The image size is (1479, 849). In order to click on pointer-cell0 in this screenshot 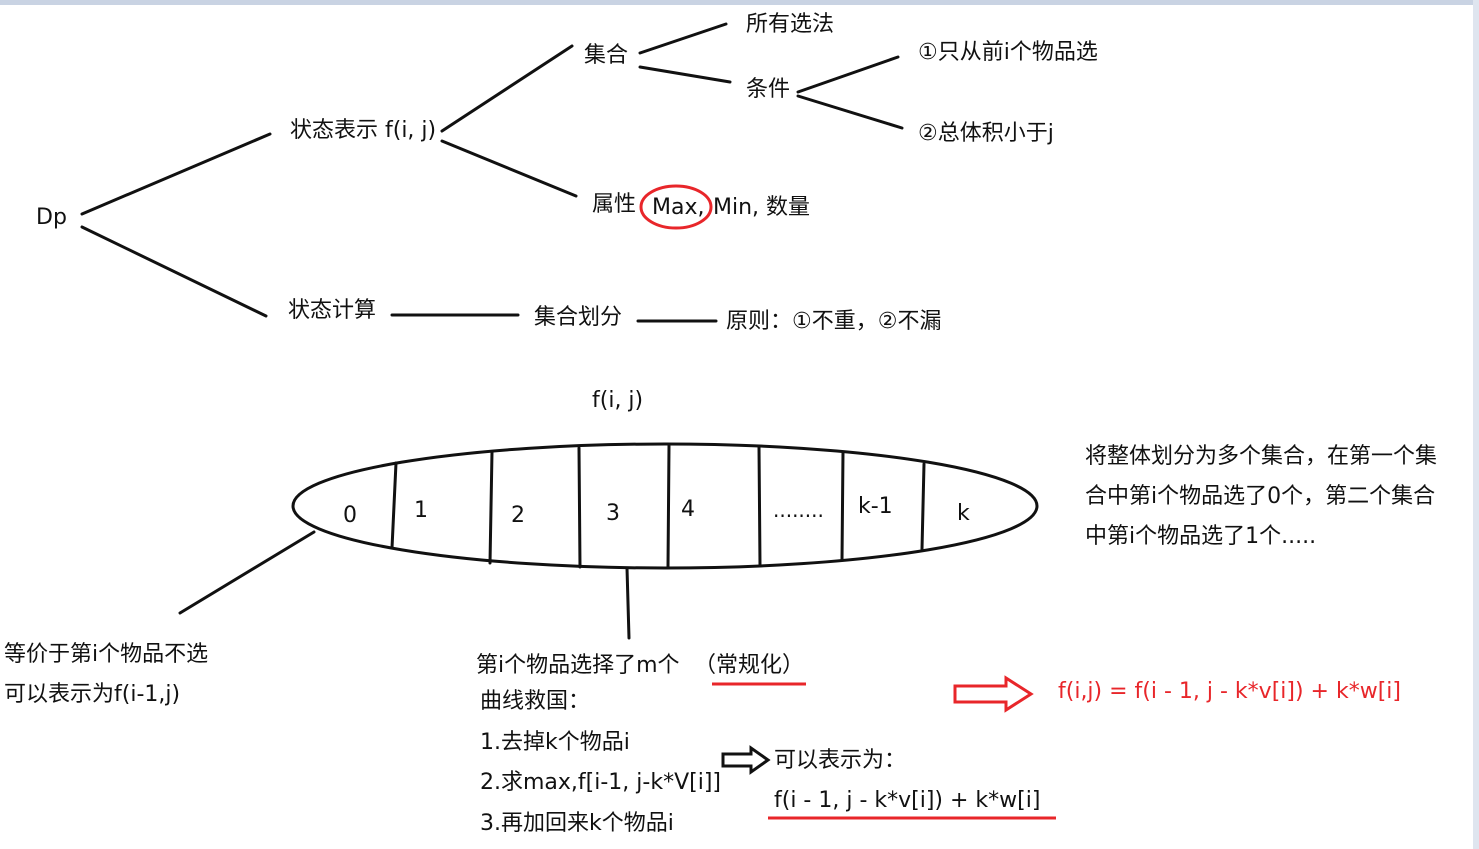, I will do `click(247, 572)`.